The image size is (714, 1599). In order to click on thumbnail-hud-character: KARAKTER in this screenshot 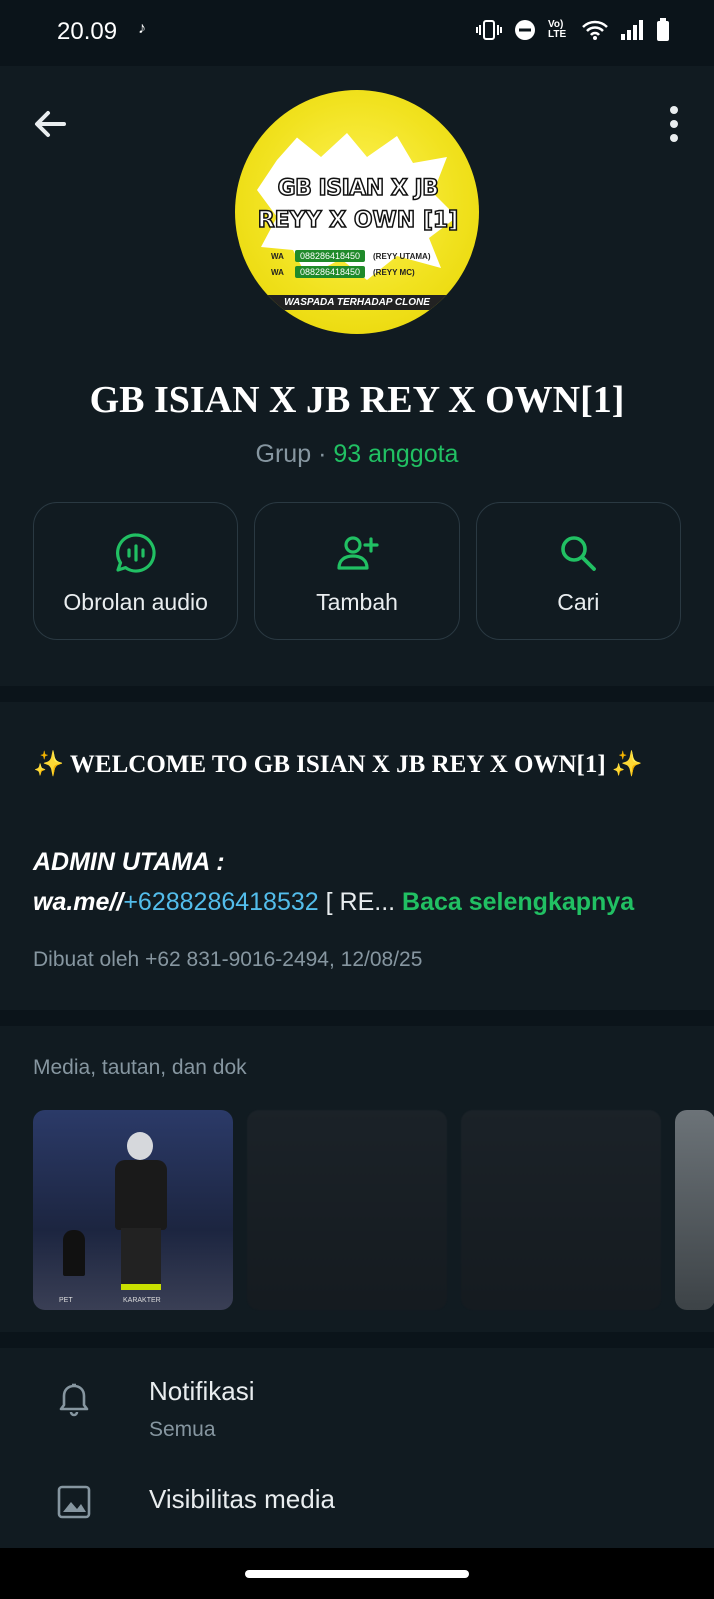, I will do `click(142, 1300)`.